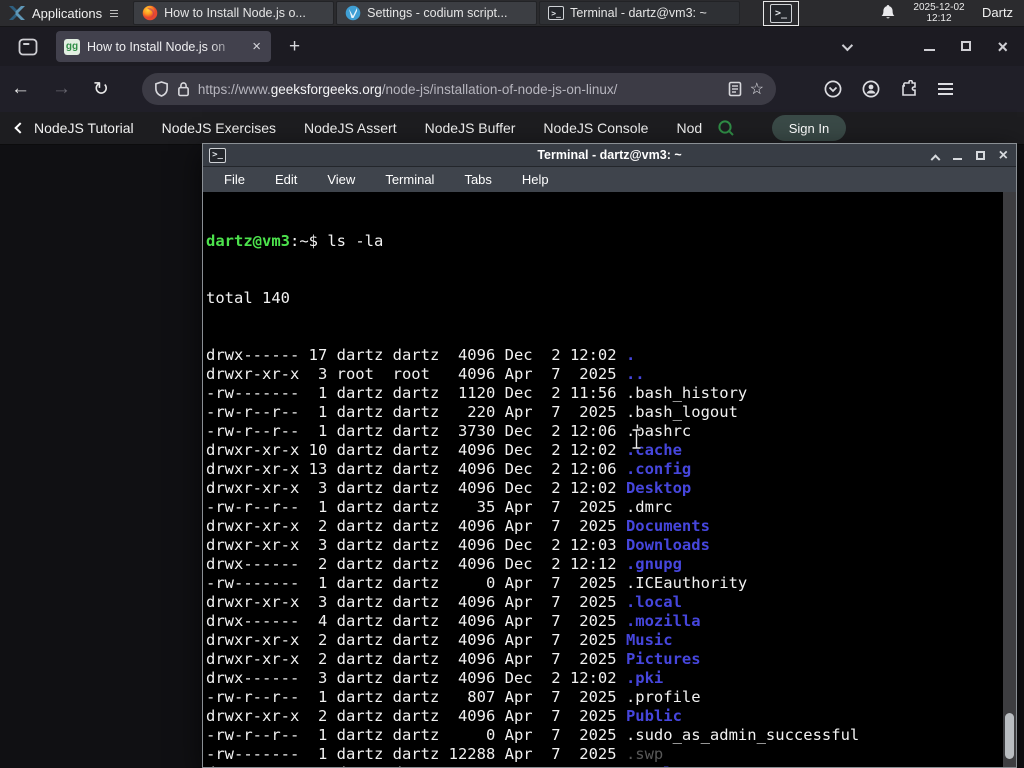 The image size is (1024, 768). I want to click on directory-name: Pictures, so click(663, 659).